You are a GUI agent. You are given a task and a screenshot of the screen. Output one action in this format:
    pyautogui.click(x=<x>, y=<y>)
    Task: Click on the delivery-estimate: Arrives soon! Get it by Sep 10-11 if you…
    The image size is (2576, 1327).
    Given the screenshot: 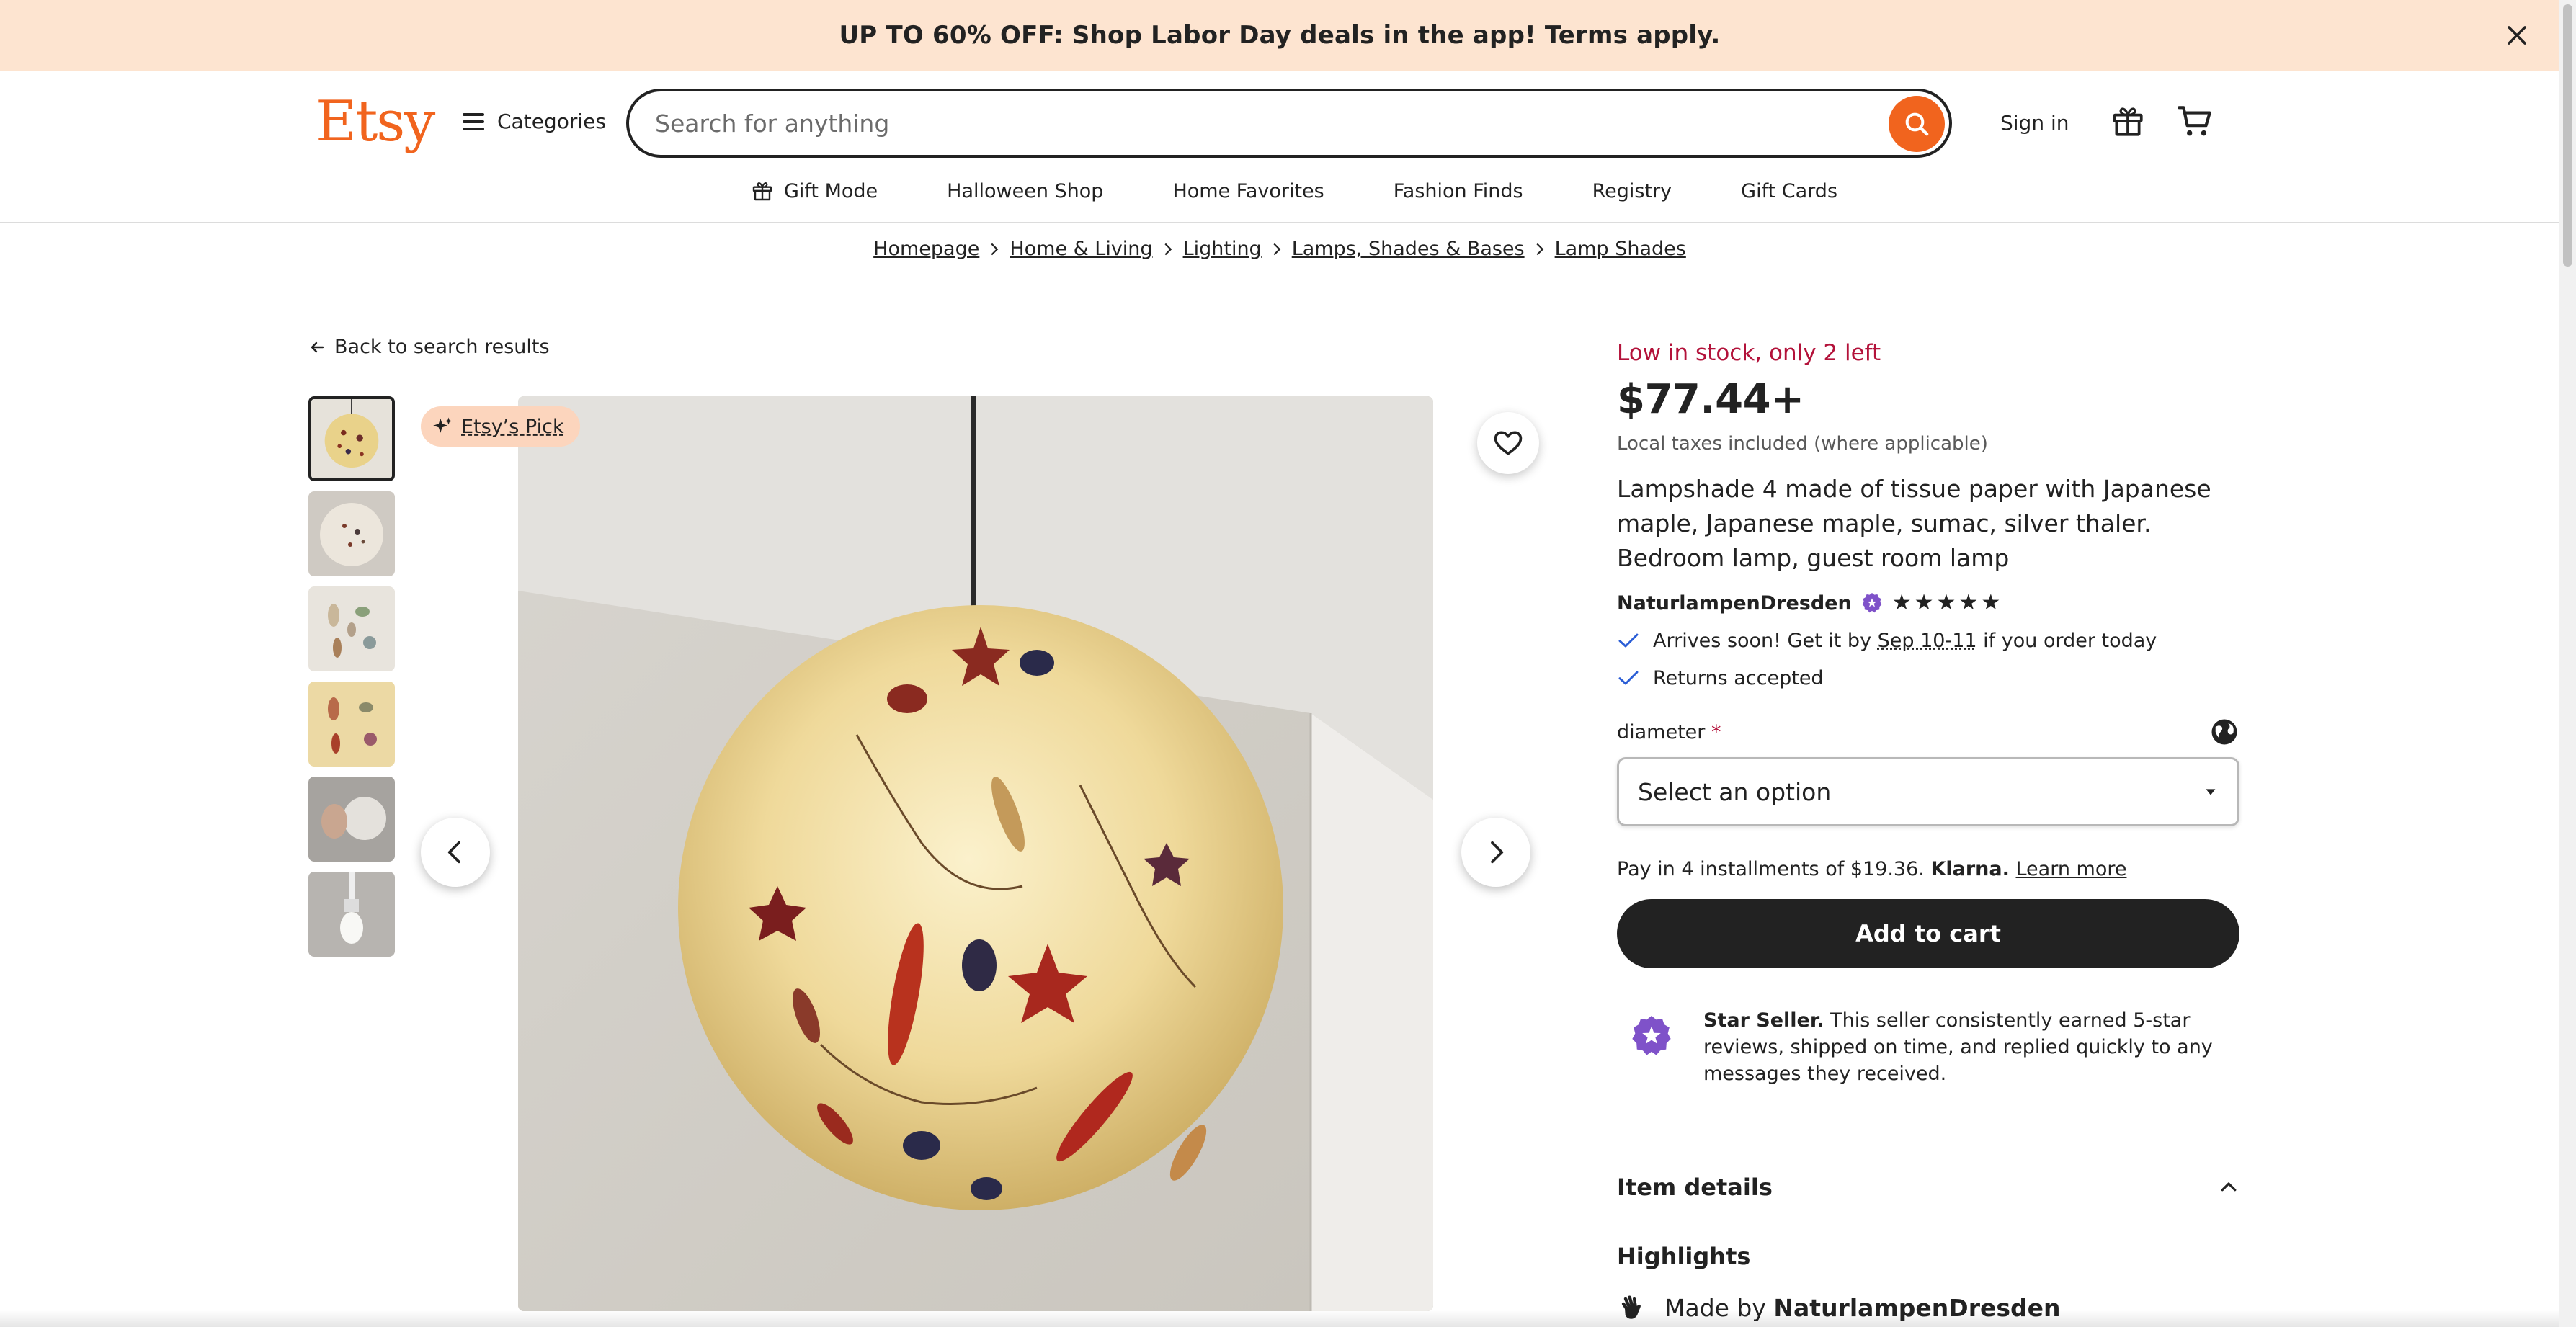 What is the action you would take?
    pyautogui.click(x=1928, y=640)
    